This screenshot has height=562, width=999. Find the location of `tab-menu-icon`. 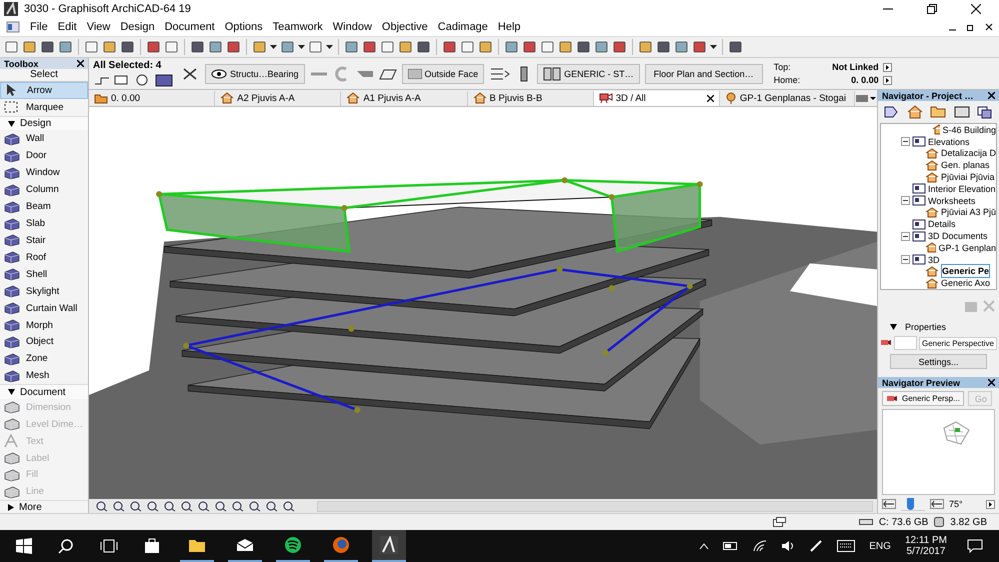

tab-menu-icon is located at coordinates (866, 98).